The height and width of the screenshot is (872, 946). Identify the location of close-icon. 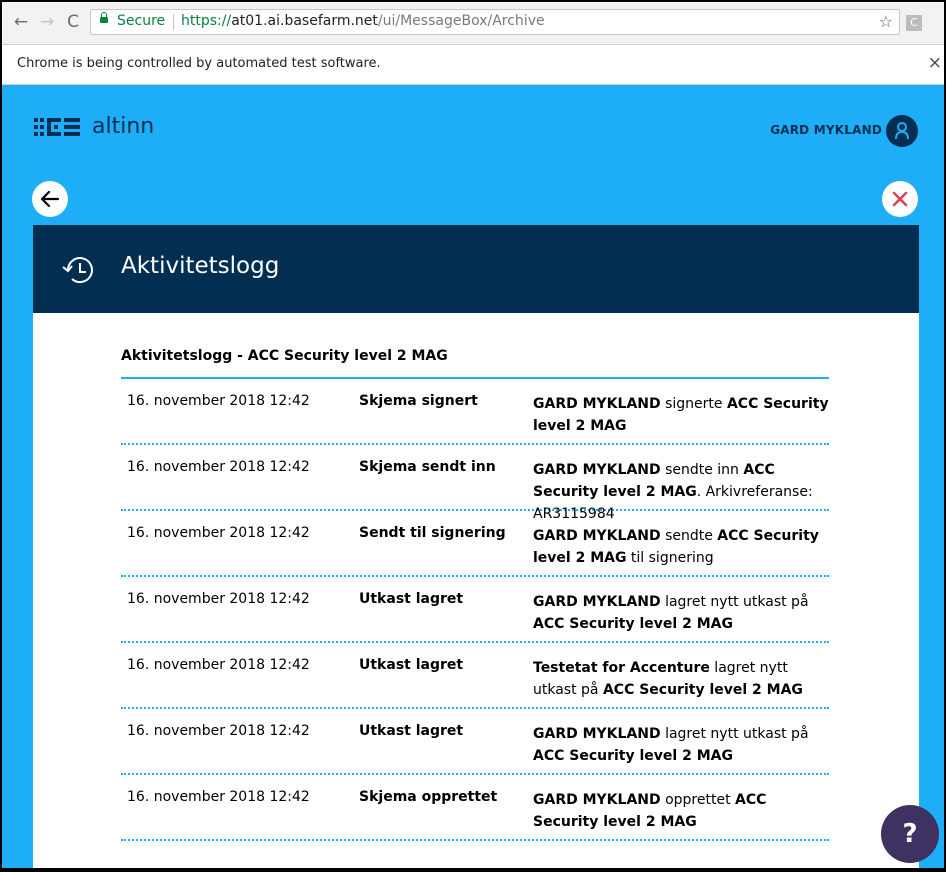
(900, 199).